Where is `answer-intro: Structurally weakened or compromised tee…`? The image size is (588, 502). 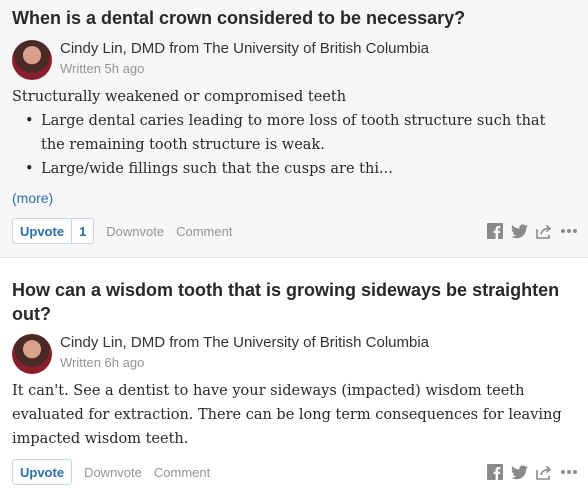 answer-intro: Structurally weakened or compromised tee… is located at coordinates (179, 97).